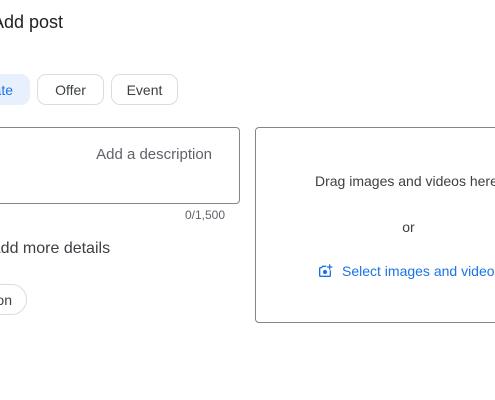 This screenshot has width=495, height=400. Describe the element at coordinates (144, 89) in the screenshot. I see `tab-event: Event` at that location.